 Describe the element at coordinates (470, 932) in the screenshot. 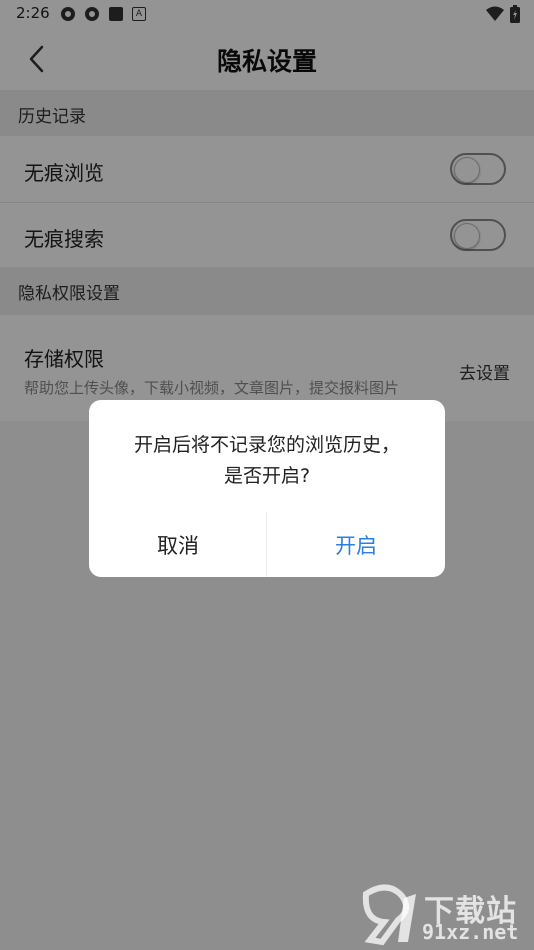

I see `watermark-url: 91xz.net` at that location.